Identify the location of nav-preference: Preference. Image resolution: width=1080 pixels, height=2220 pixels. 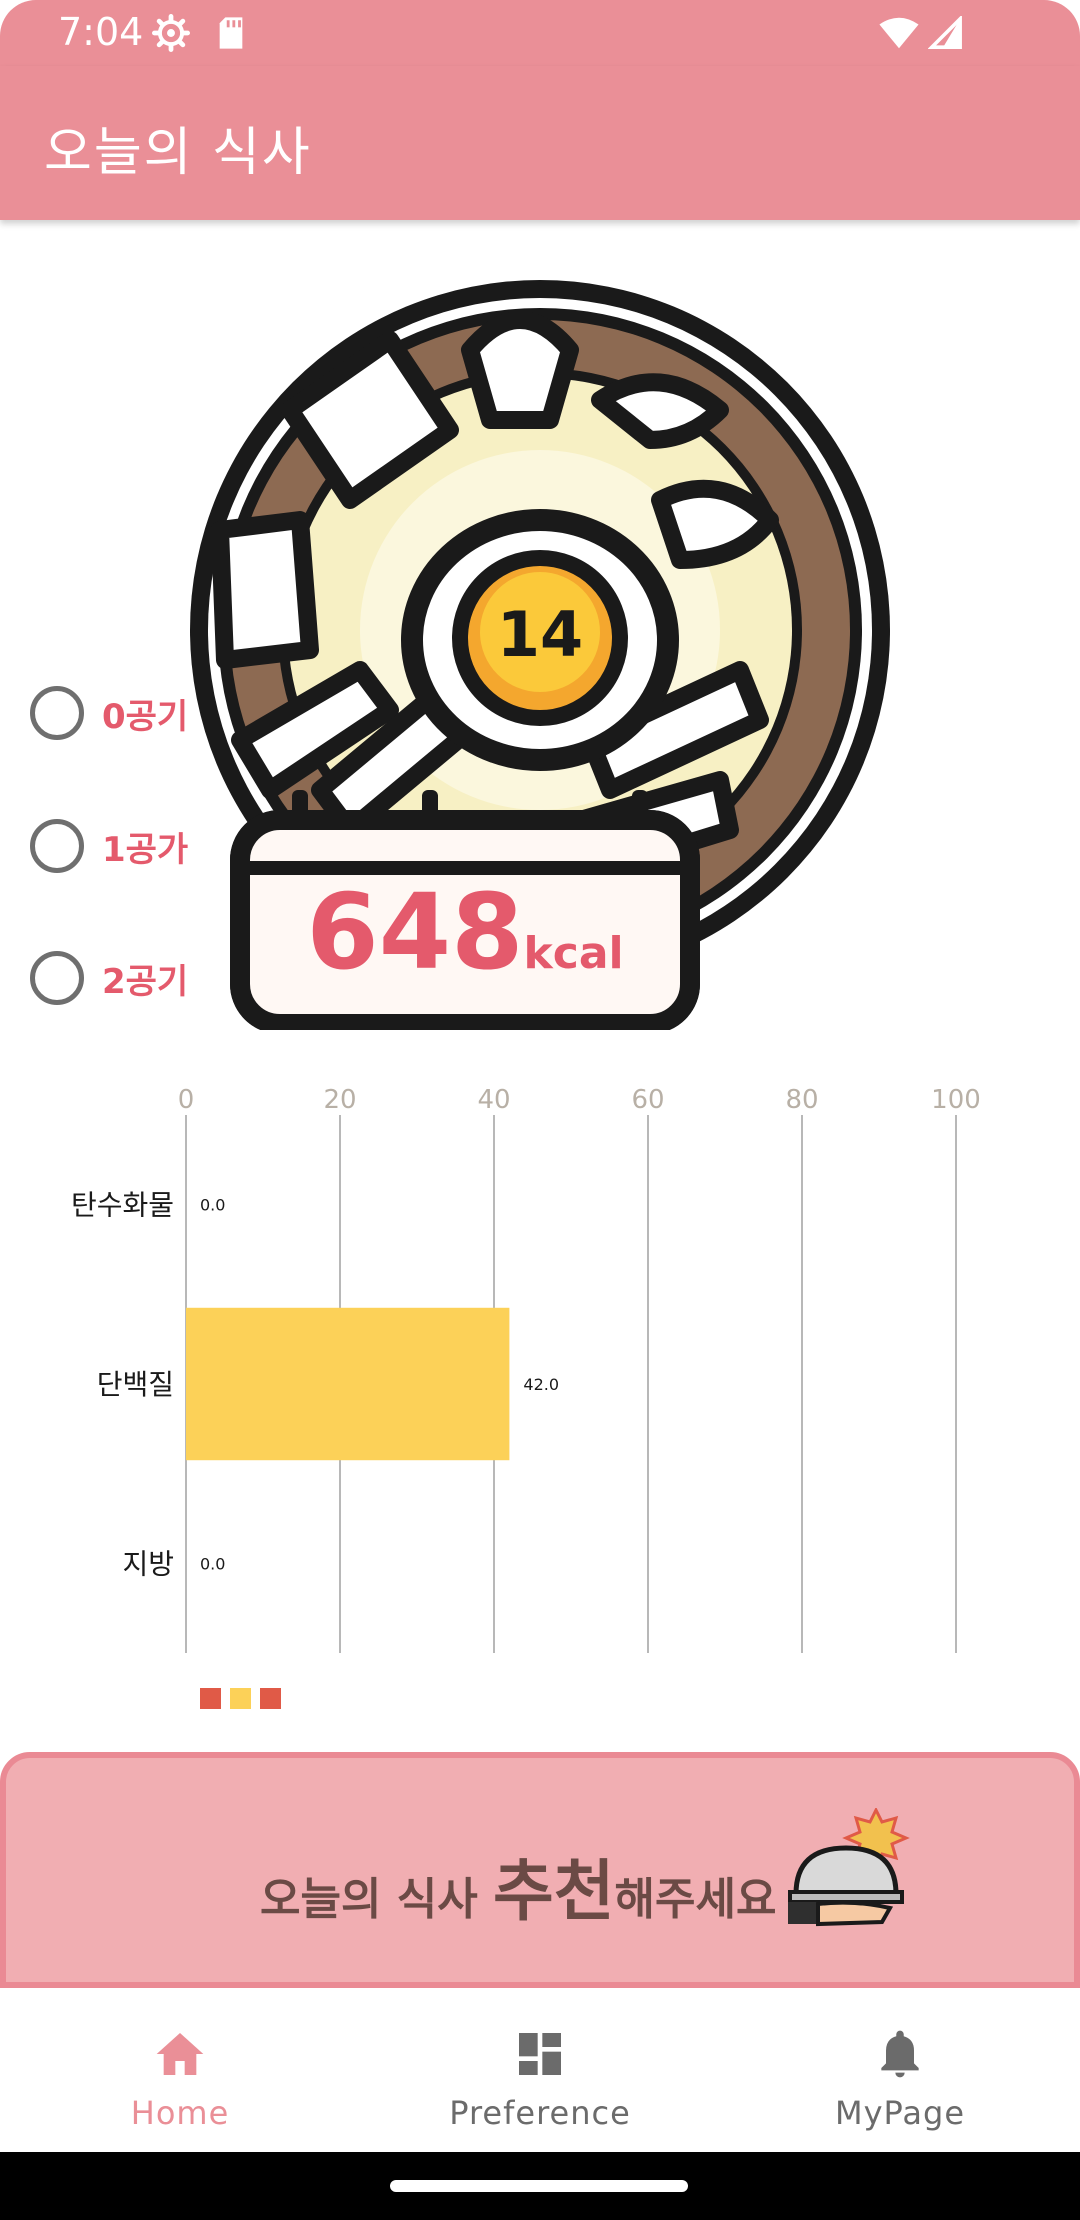
(540, 2070).